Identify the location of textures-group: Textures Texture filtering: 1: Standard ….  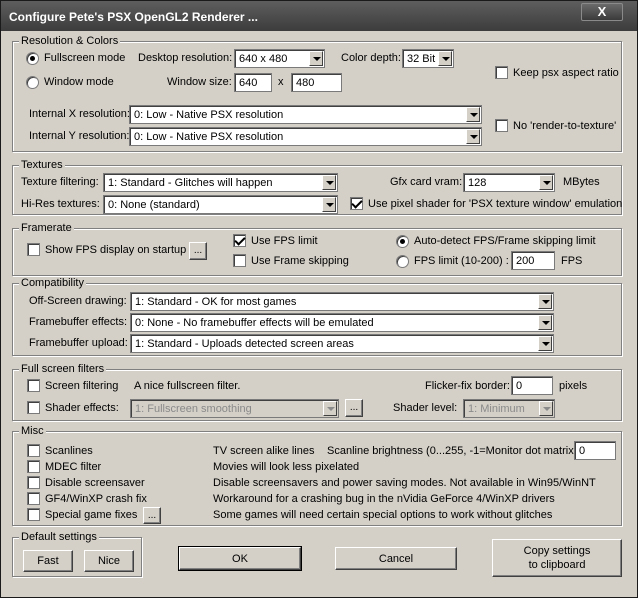
(317, 187).